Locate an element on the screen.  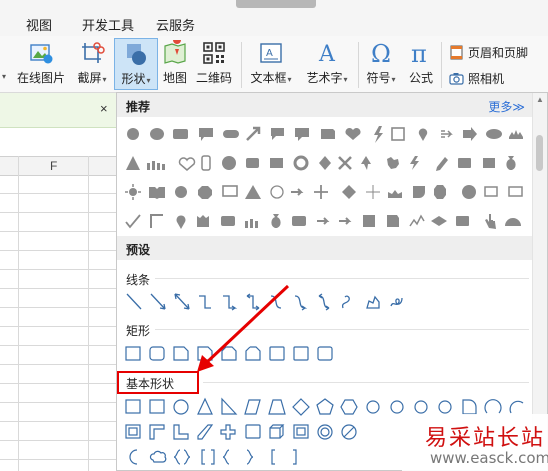
shape-triangle is located at coordinates (133, 163).